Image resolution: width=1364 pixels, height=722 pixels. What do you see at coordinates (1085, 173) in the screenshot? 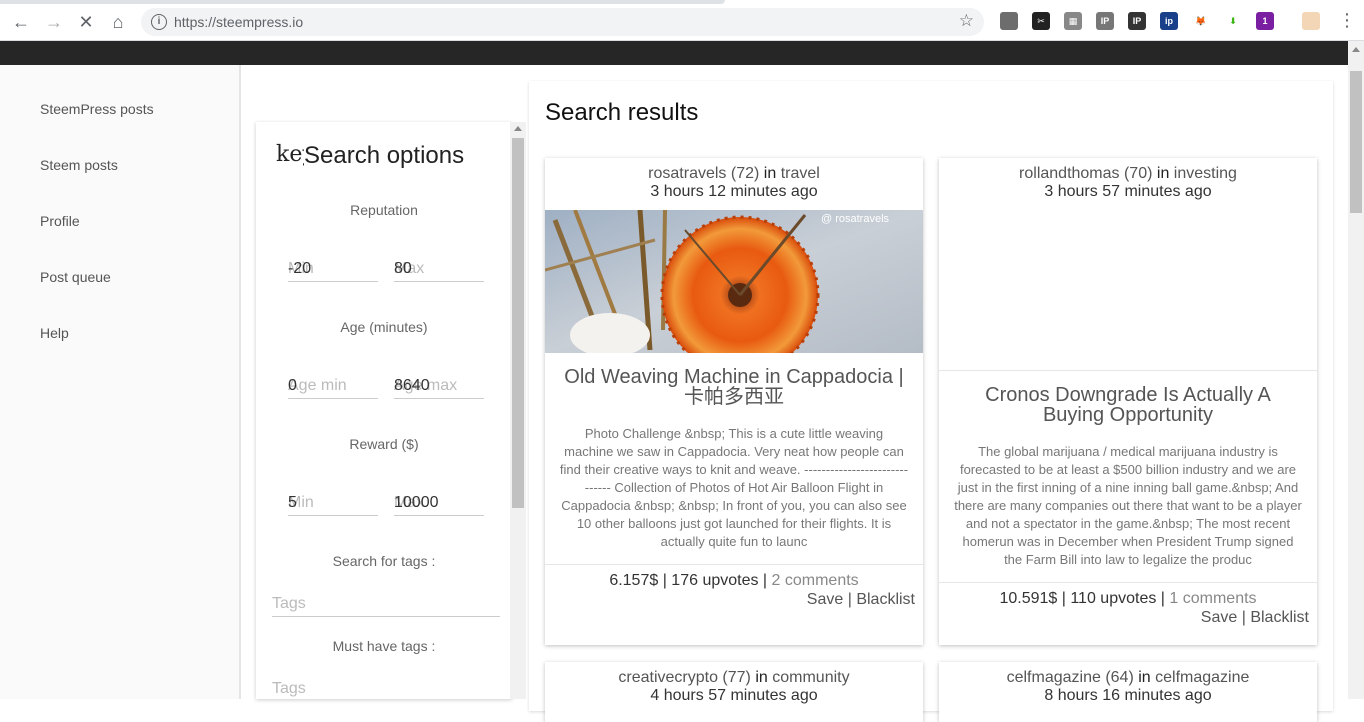
I see `post-author: rollandthomas (70)` at bounding box center [1085, 173].